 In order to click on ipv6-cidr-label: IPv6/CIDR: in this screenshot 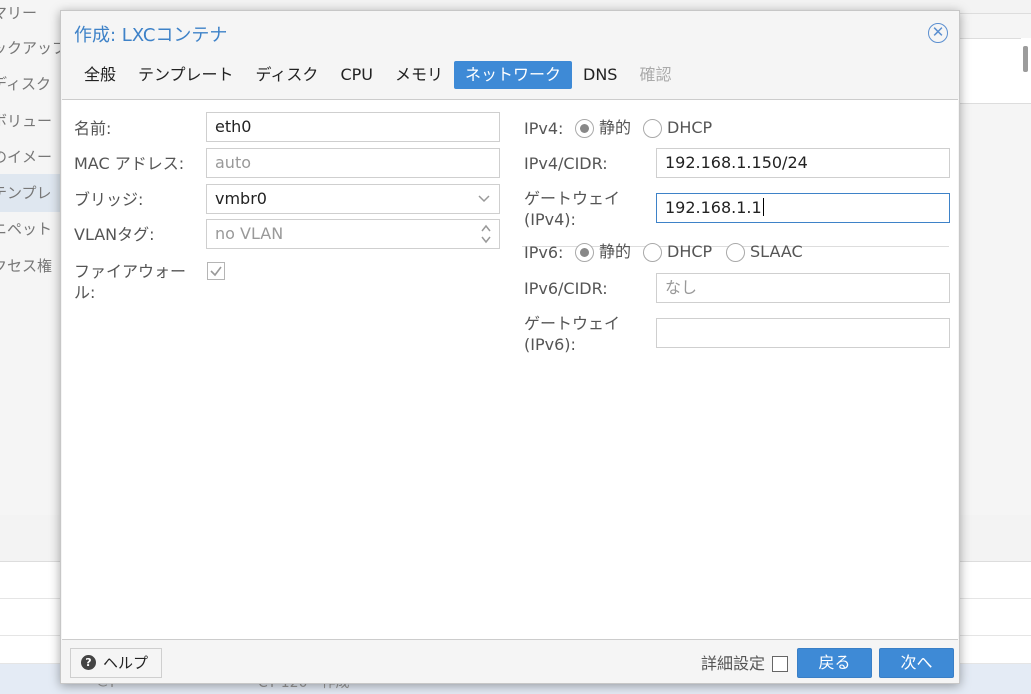, I will do `click(566, 288)`.